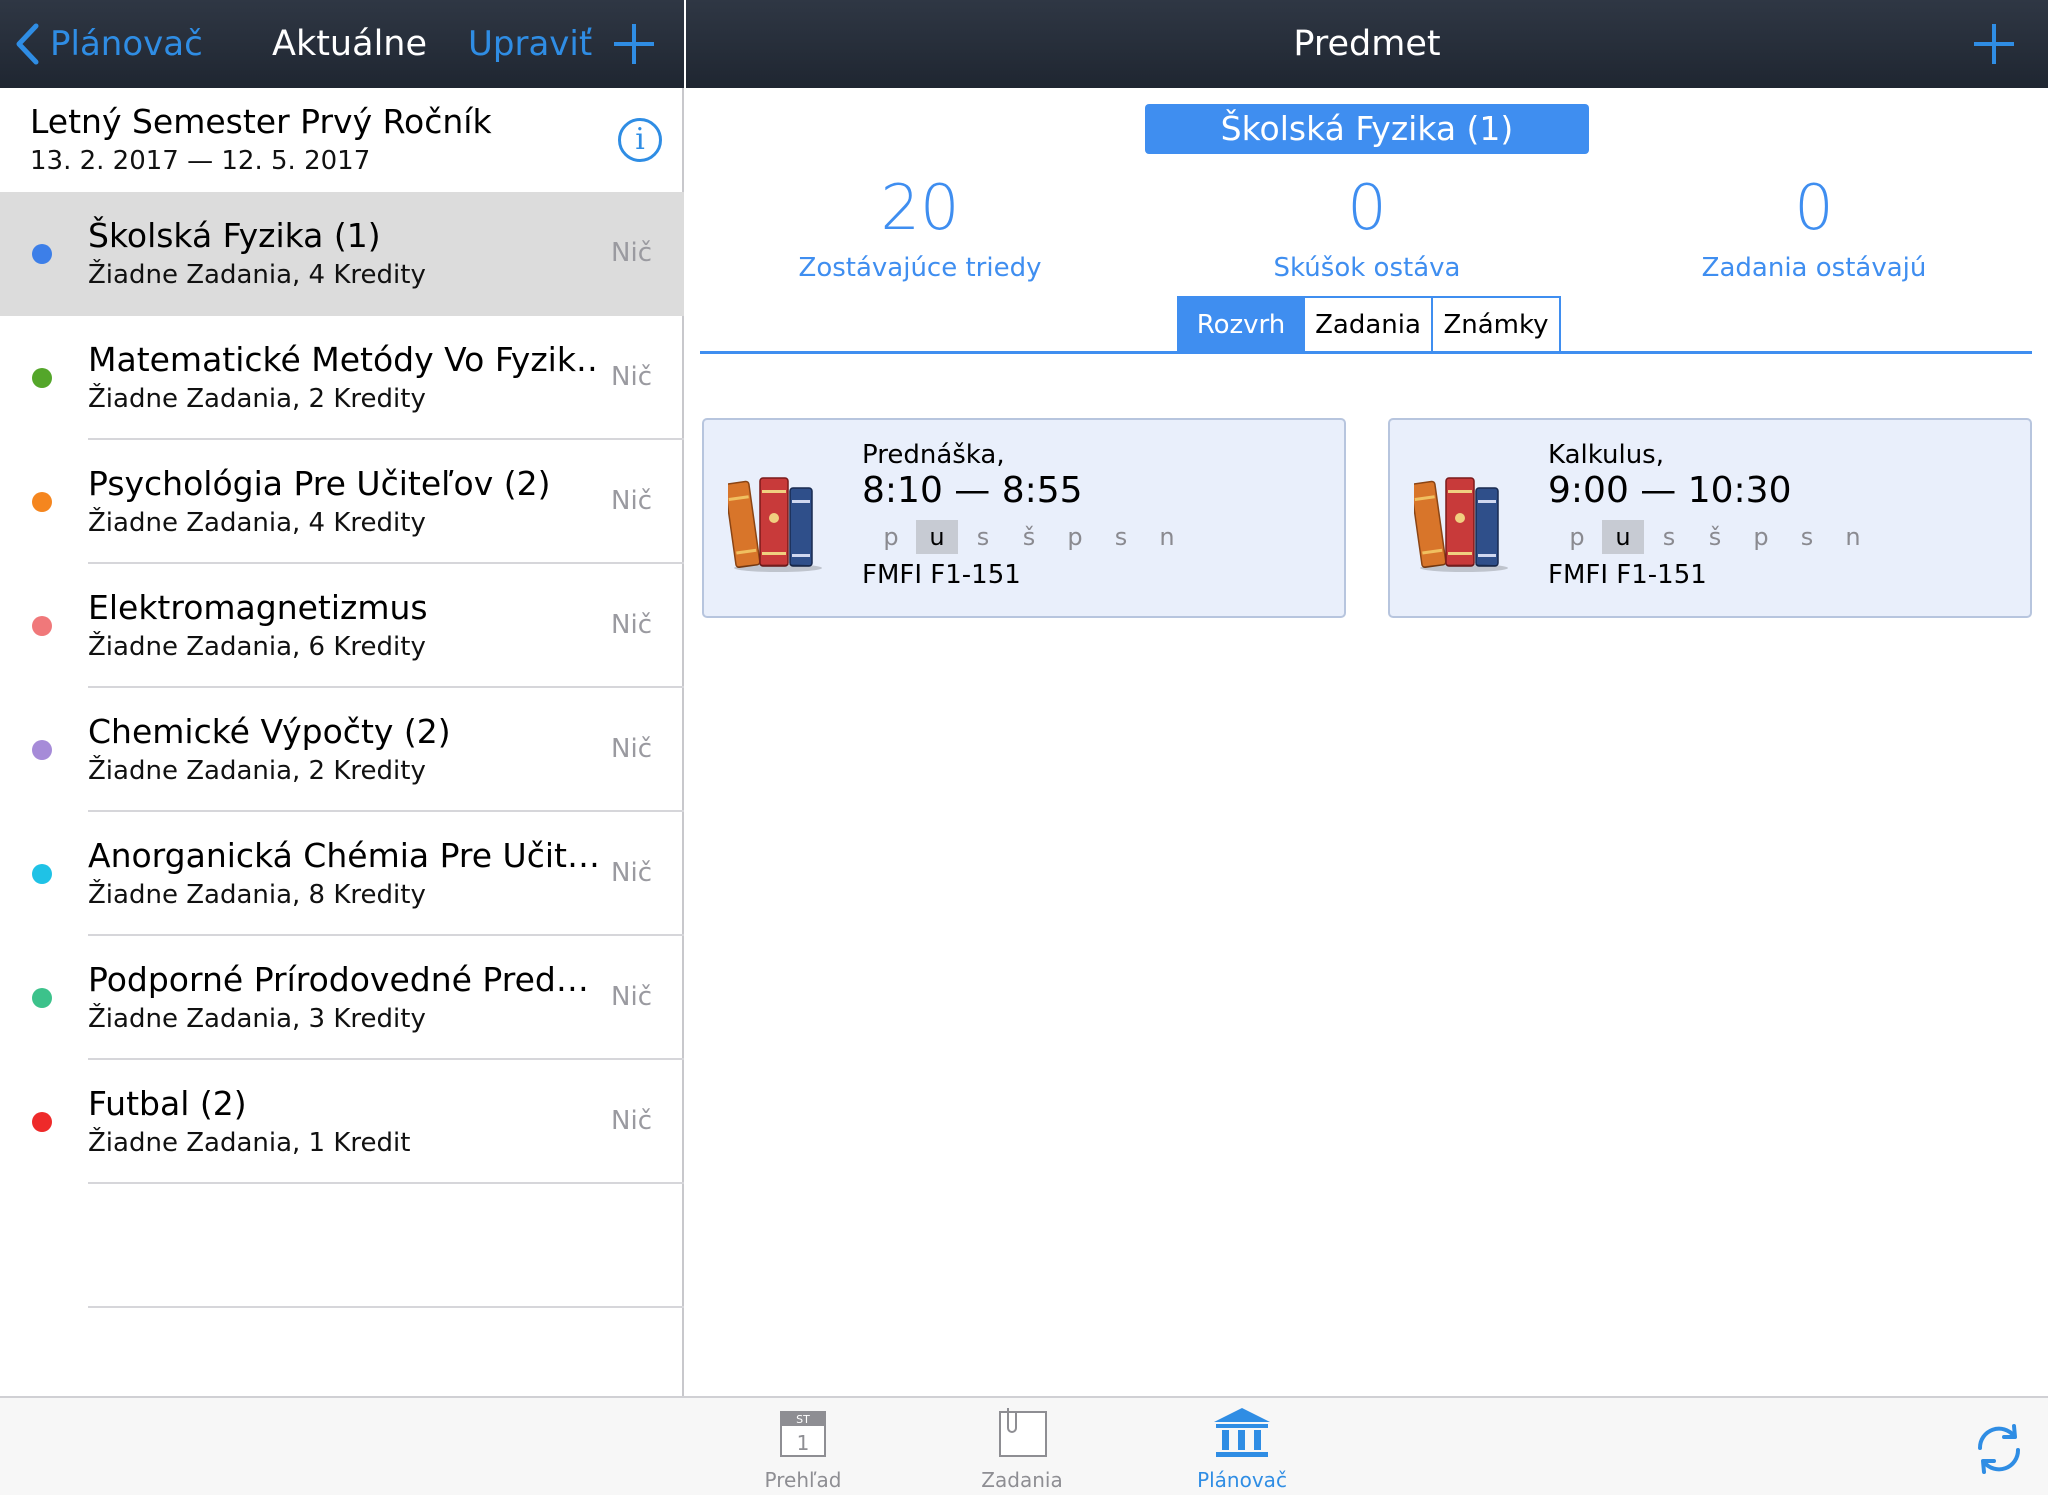 The image size is (2048, 1495). Describe the element at coordinates (342, 44) in the screenshot. I see `left-navbar: Plánovač Aktuálne Upraviť` at that location.